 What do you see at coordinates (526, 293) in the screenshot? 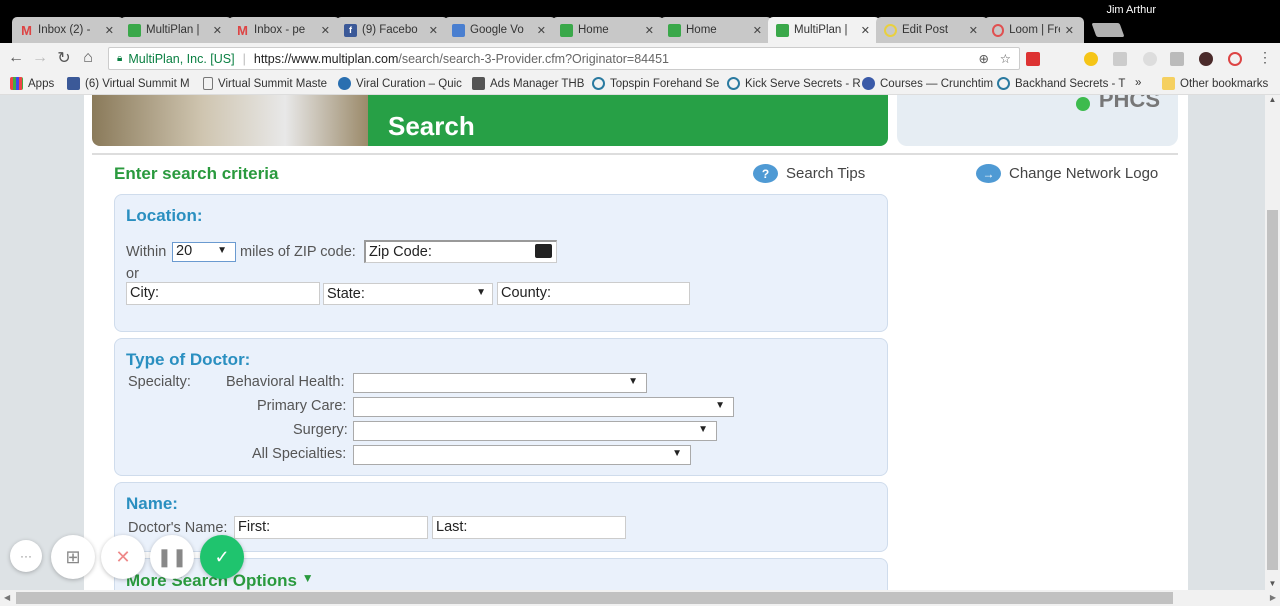
I see `county-placeholder: County:` at bounding box center [526, 293].